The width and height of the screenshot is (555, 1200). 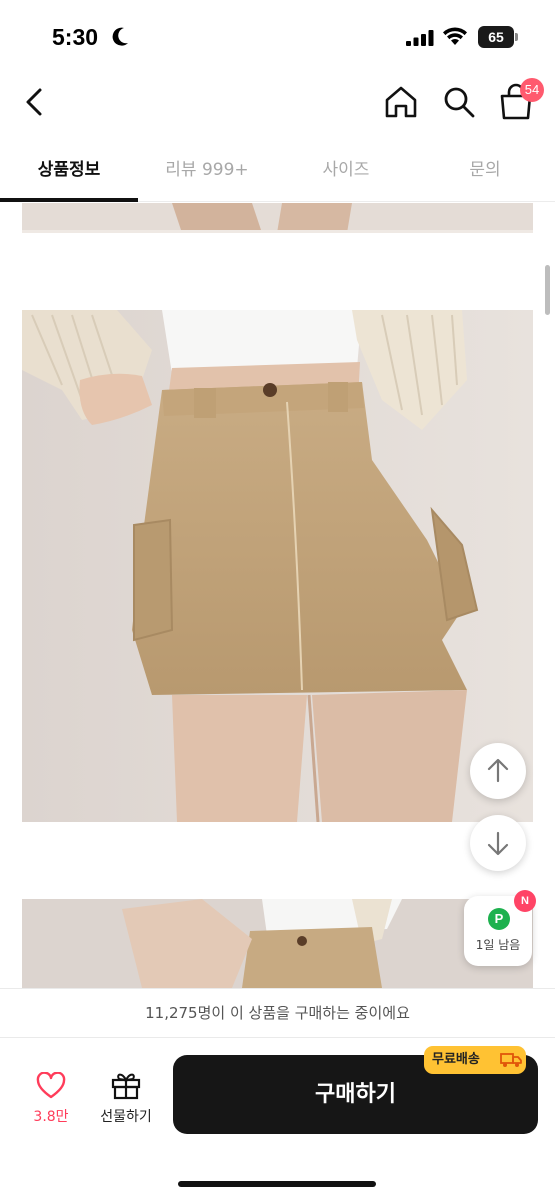 I want to click on app-header, so click(x=277, y=103).